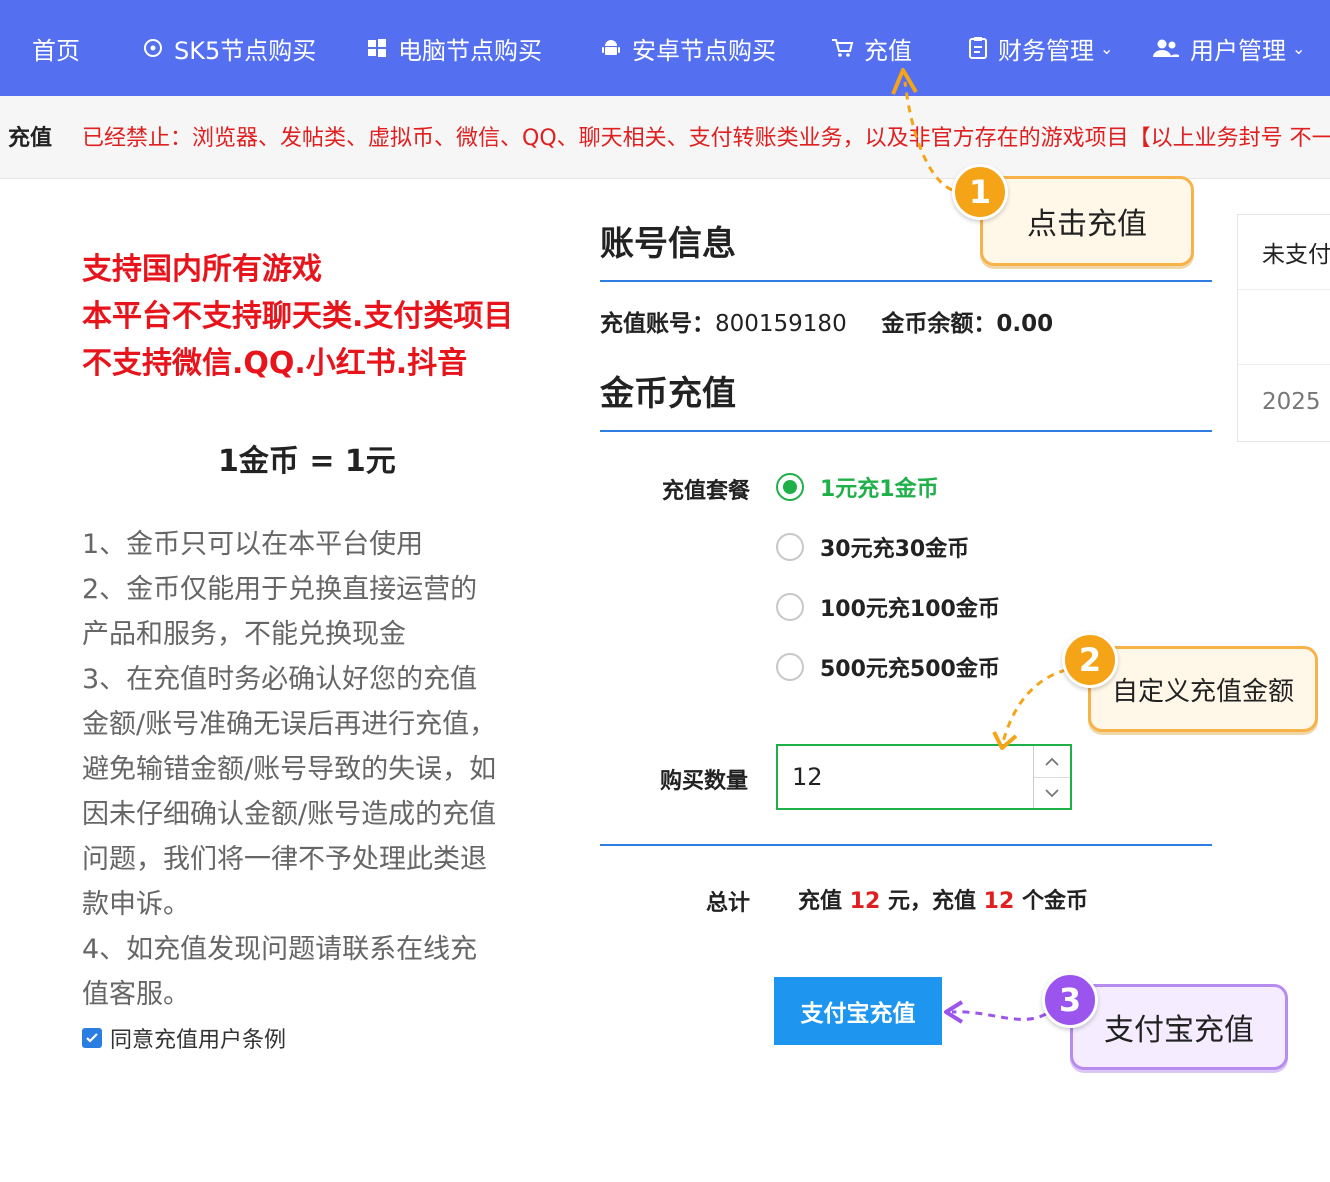  I want to click on total-coins: 12, so click(999, 901).